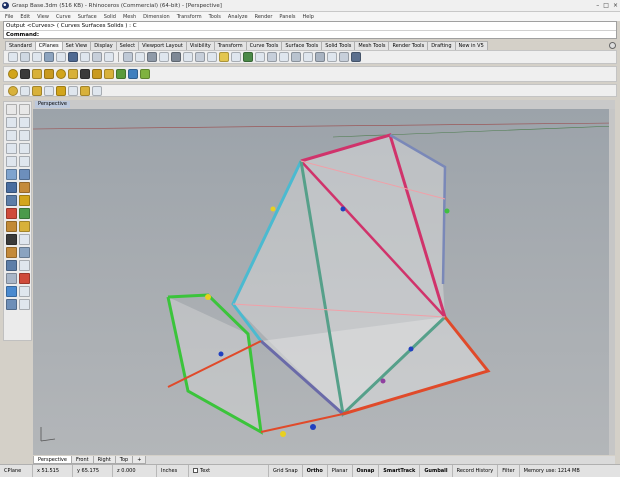 Image resolution: width=620 pixels, height=477 pixels. Describe the element at coordinates (129, 17) in the screenshot. I see `menu-mesh: Mesh` at that location.